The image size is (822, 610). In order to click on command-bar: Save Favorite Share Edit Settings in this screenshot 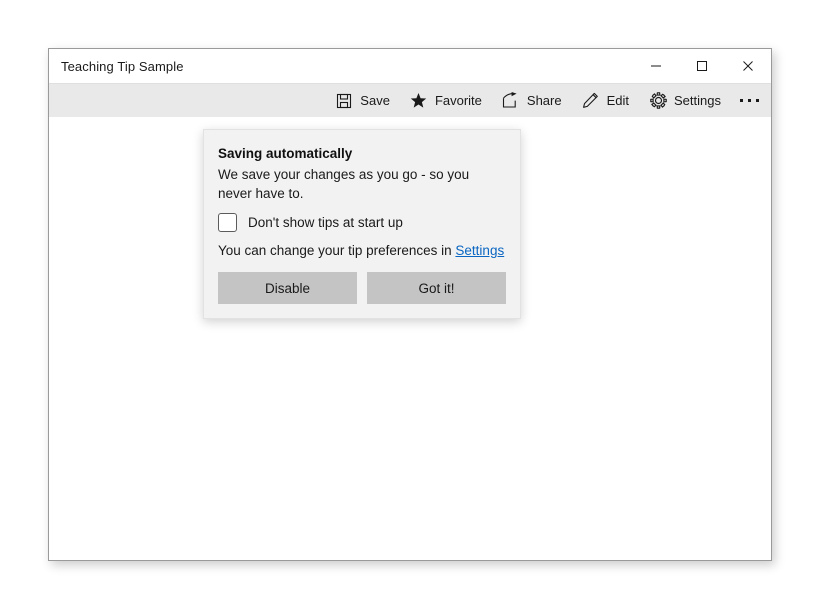, I will do `click(410, 100)`.